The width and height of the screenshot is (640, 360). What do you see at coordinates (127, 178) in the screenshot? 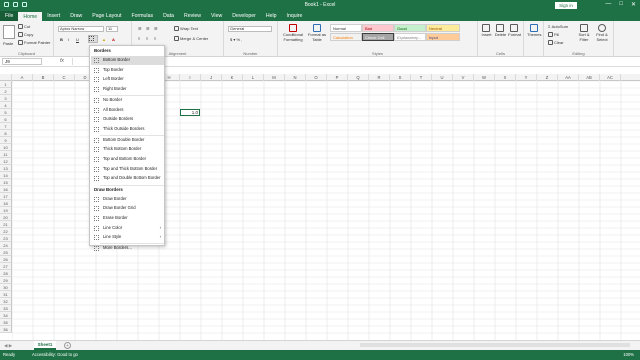
I see `menu-item-top-and-double-bottom-border: Top and Double Bottom Border` at bounding box center [127, 178].